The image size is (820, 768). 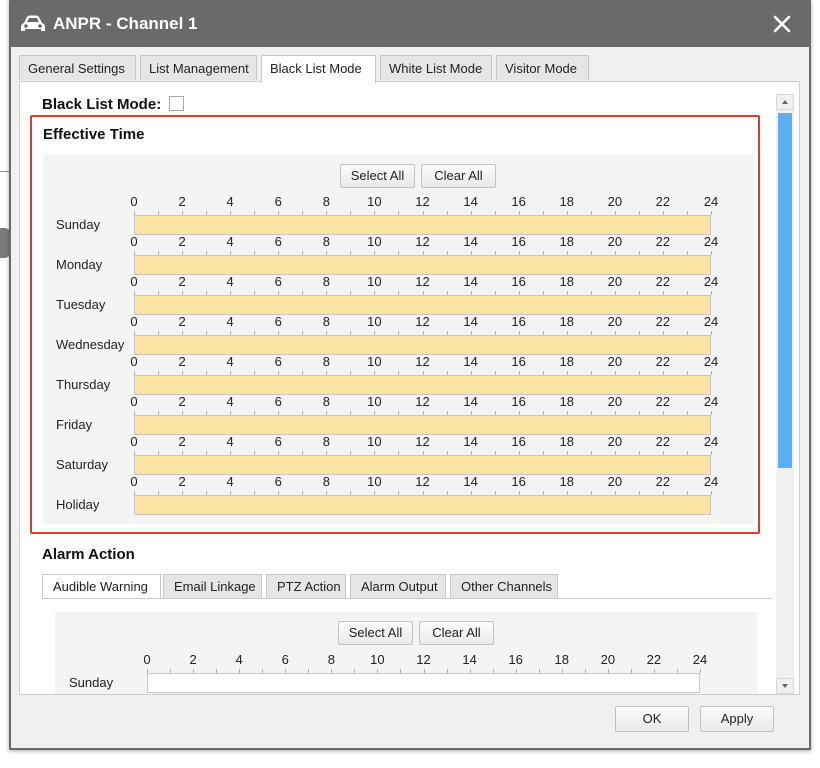 I want to click on schedule-bar-thursday, so click(x=422, y=385).